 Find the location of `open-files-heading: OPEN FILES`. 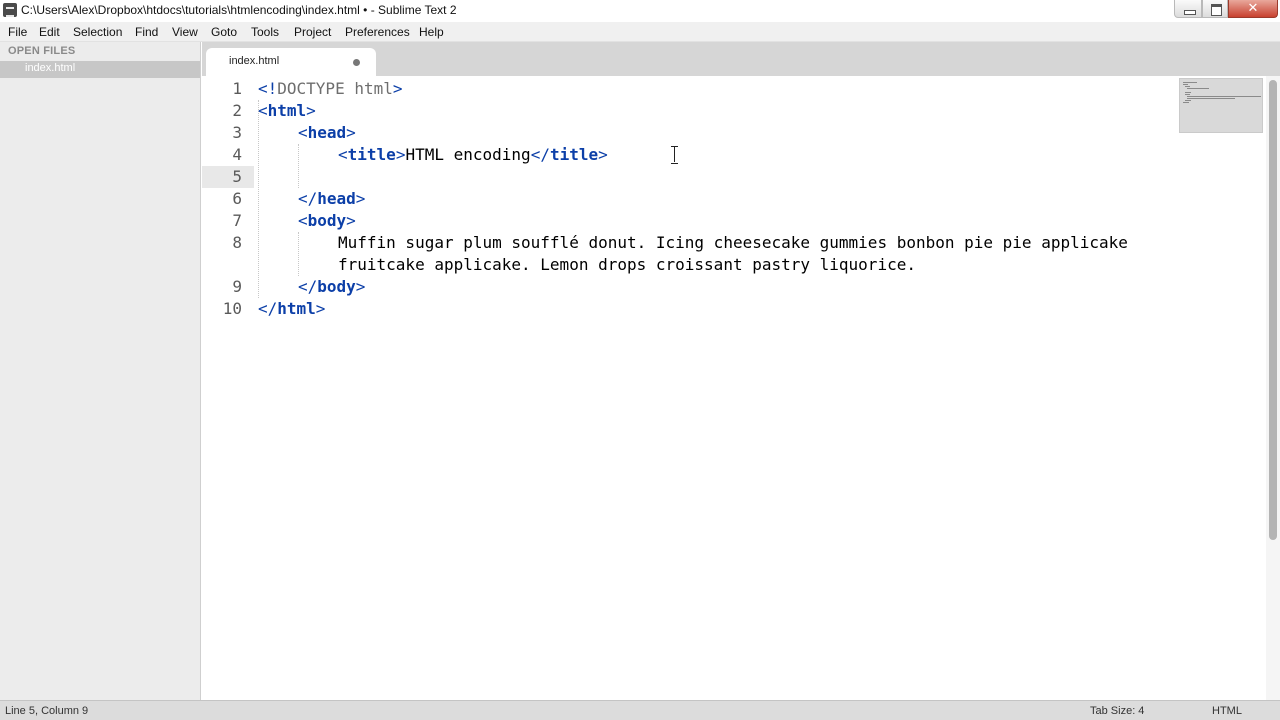

open-files-heading: OPEN FILES is located at coordinates (42, 51).